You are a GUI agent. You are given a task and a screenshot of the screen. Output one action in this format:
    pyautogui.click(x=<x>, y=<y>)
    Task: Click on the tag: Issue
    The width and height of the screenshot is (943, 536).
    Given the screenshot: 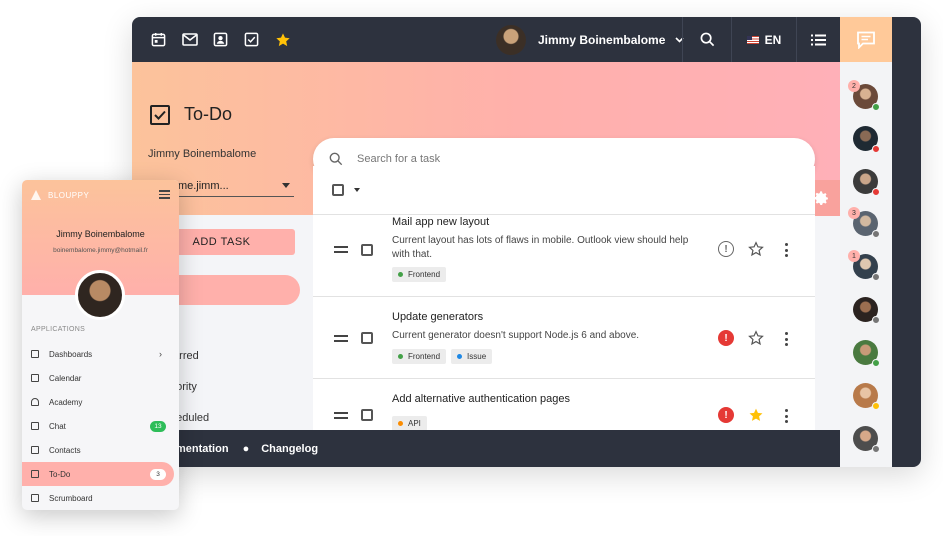 What is the action you would take?
    pyautogui.click(x=472, y=356)
    